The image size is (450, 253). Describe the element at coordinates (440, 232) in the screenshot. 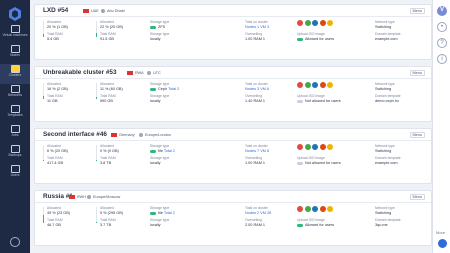

I see `more-button: More` at that location.